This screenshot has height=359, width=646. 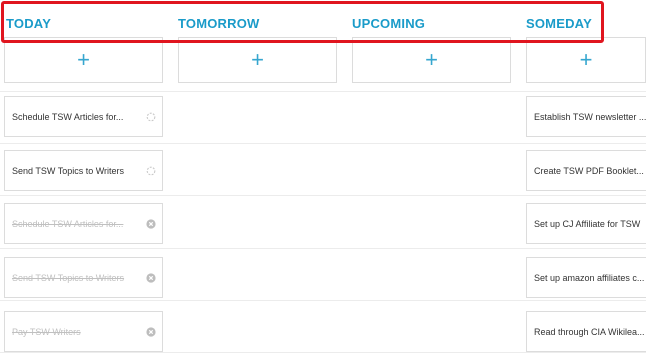 I want to click on task-card: Send TSW Topics to Writers, so click(x=83, y=170).